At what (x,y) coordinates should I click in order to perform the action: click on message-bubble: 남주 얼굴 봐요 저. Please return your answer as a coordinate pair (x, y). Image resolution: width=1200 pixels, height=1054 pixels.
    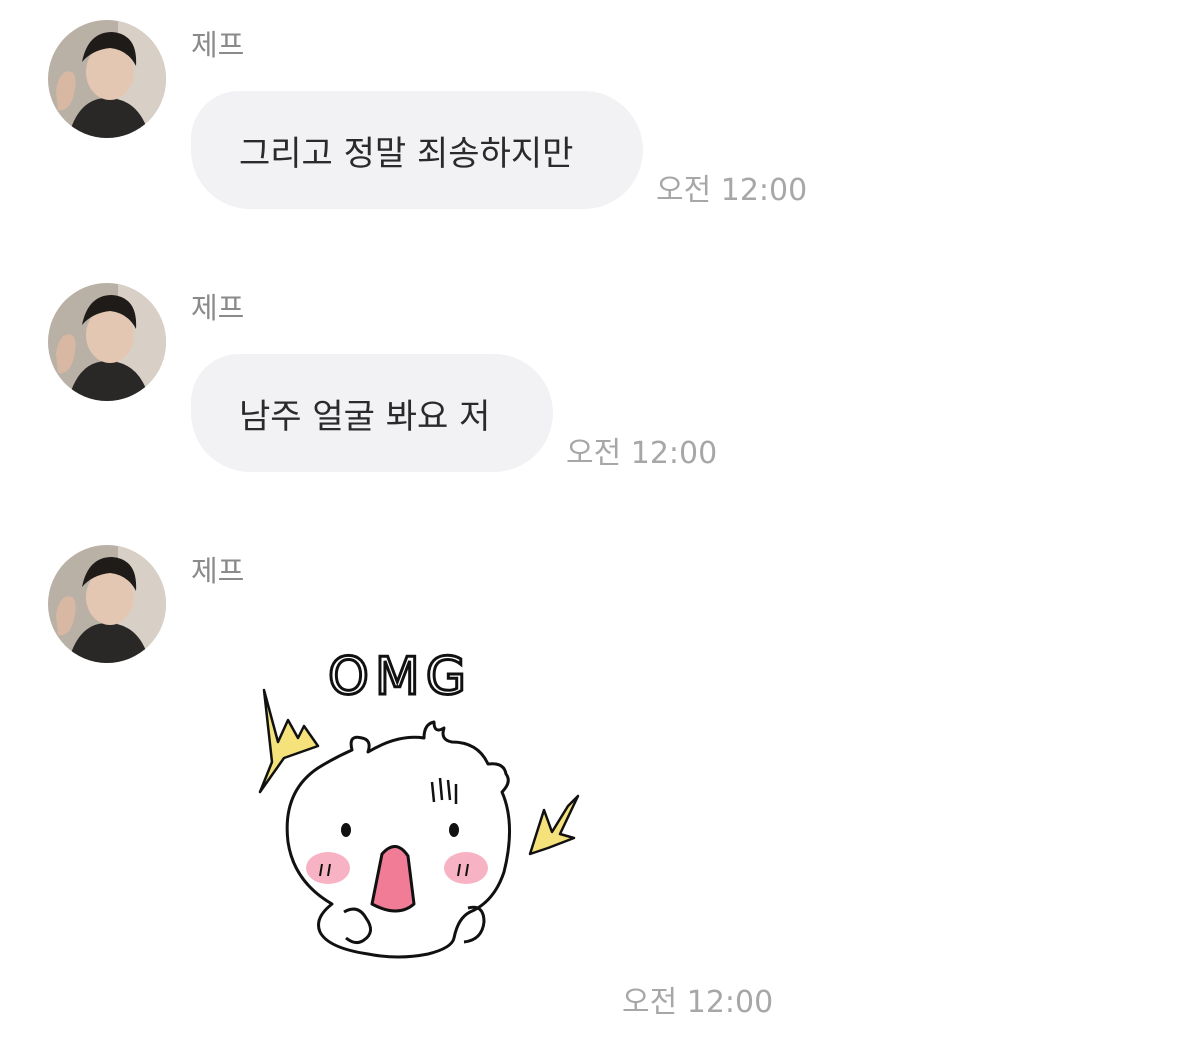
    Looking at the image, I should click on (372, 413).